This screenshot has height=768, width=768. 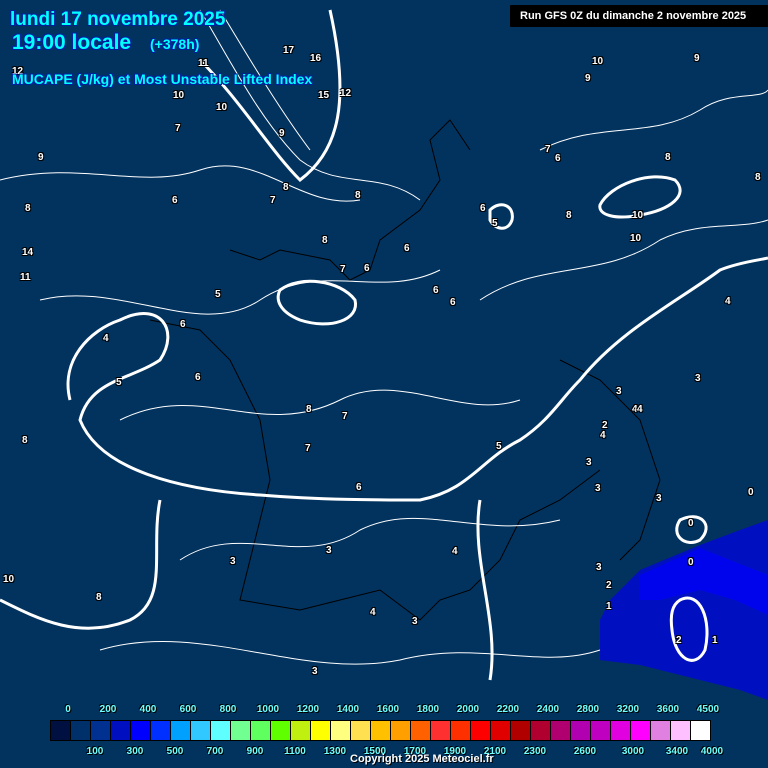 What do you see at coordinates (289, 50) in the screenshot?
I see `contour-label: 17` at bounding box center [289, 50].